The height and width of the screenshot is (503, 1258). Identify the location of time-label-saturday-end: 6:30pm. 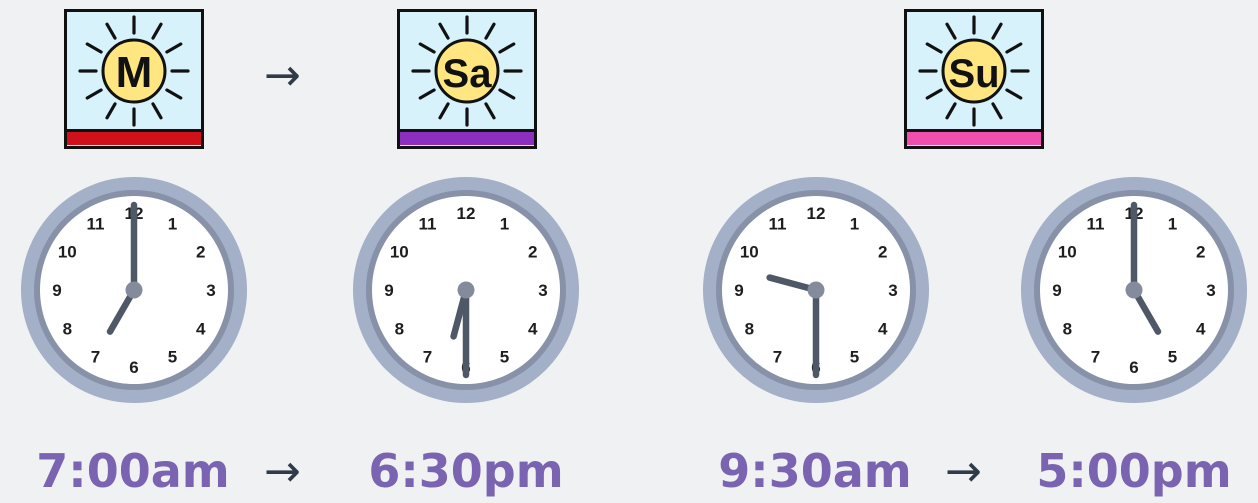
(466, 471).